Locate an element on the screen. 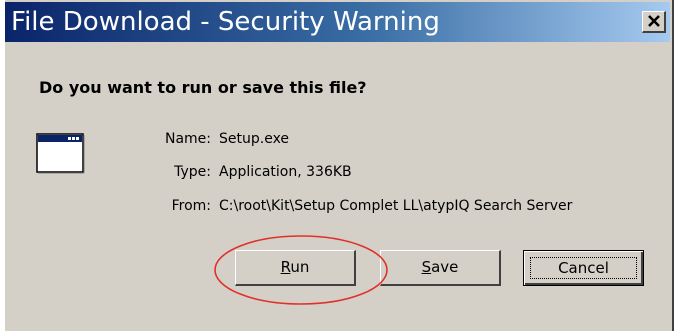 This screenshot has height=331, width=679. focus-rectangle is located at coordinates (583, 268).